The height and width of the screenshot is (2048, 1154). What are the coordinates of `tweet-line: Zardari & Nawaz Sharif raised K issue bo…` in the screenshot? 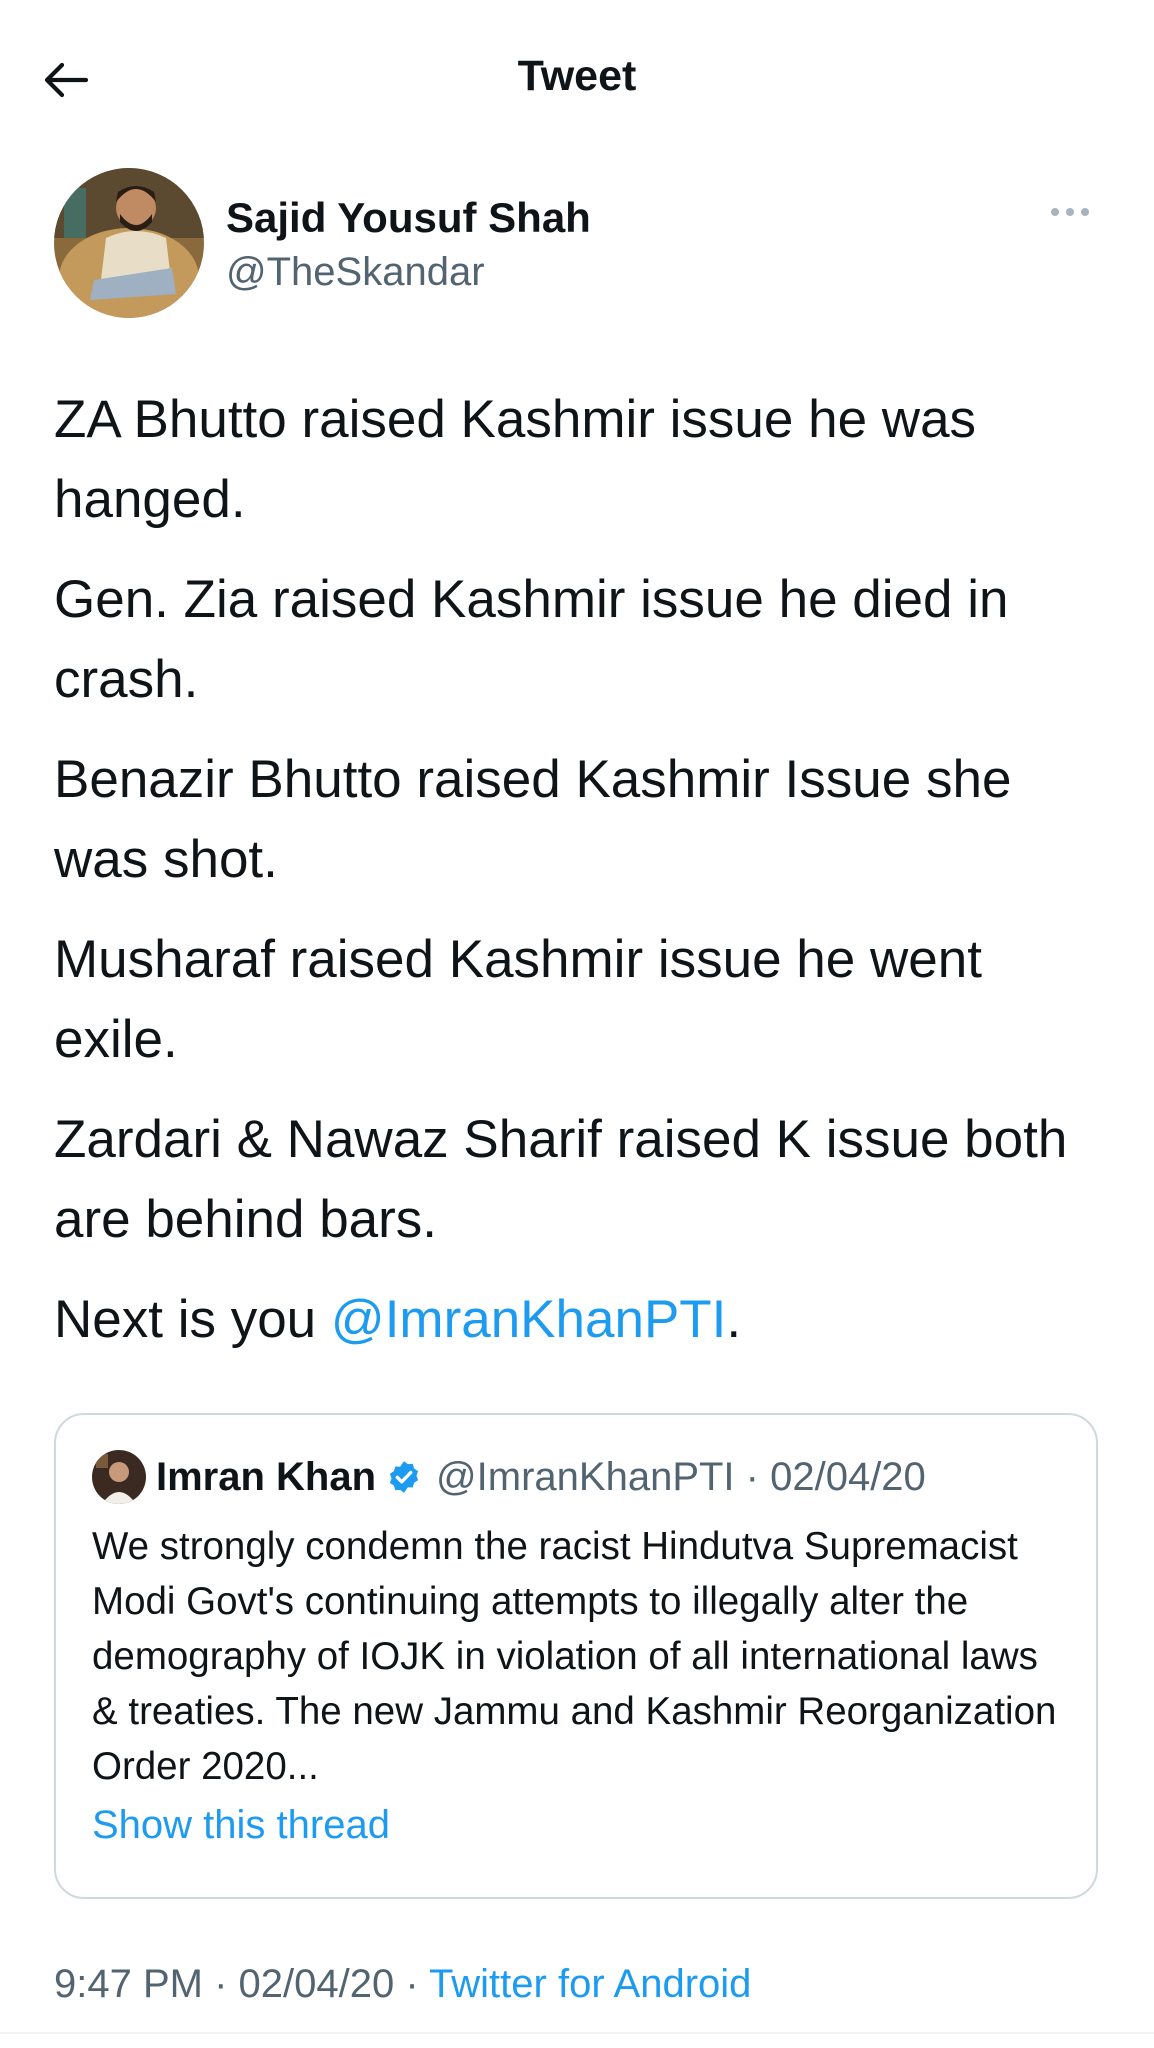 It's located at (561, 1179).